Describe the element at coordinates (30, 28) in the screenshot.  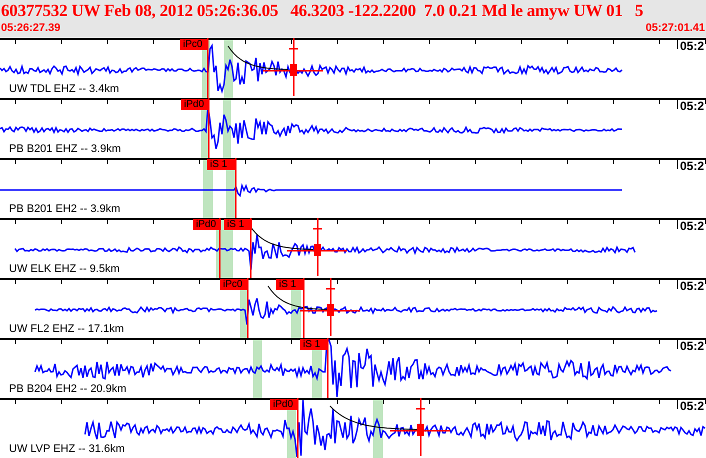
I see `start-time: 05:26:27.39` at that location.